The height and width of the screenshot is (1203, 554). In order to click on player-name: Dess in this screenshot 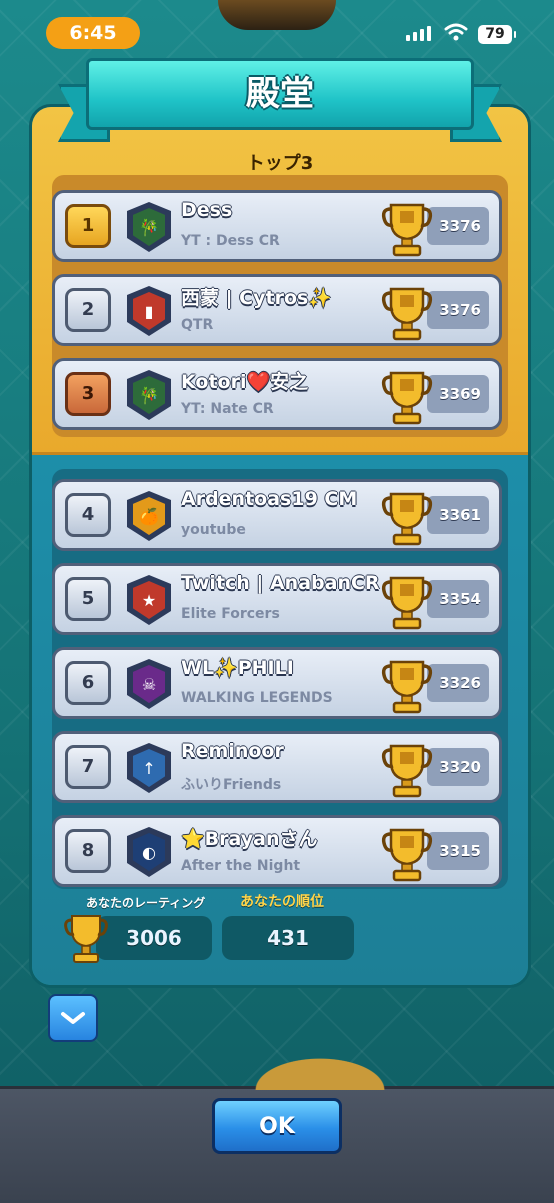, I will do `click(207, 210)`.